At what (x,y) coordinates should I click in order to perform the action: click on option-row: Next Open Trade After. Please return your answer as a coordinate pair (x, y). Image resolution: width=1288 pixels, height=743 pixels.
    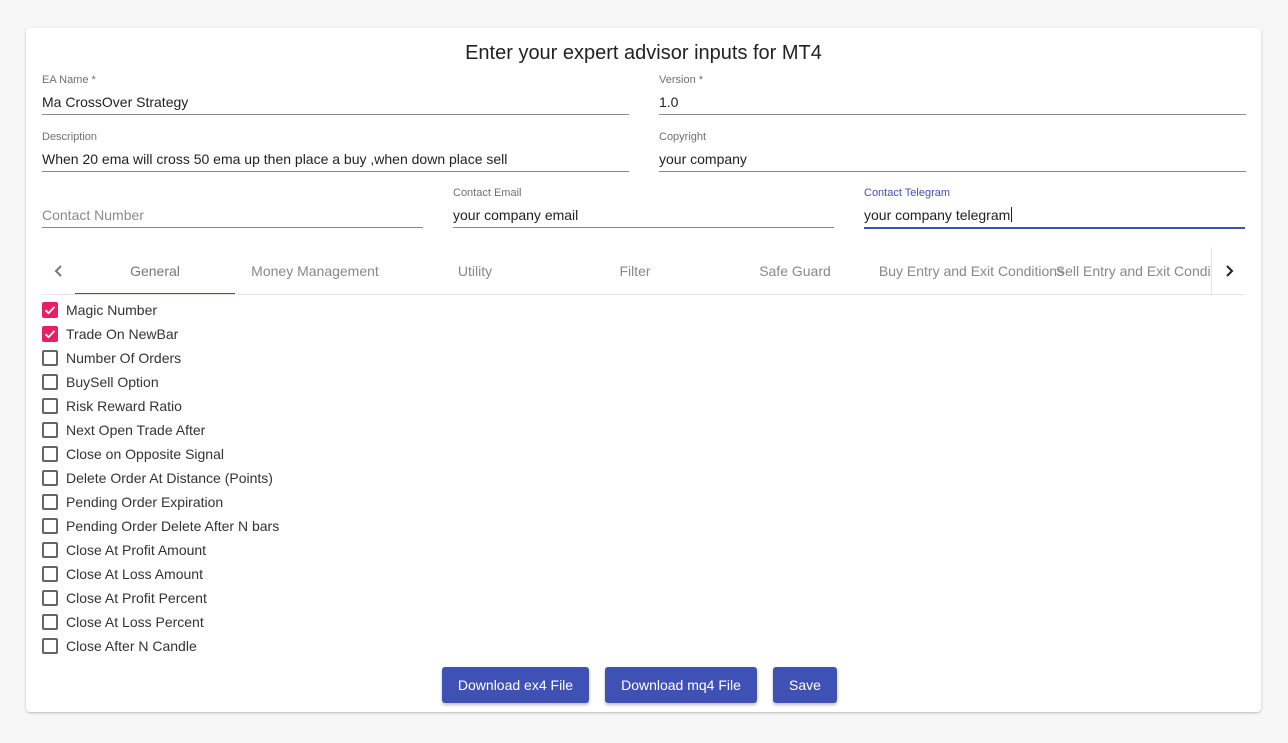
    Looking at the image, I should click on (160, 430).